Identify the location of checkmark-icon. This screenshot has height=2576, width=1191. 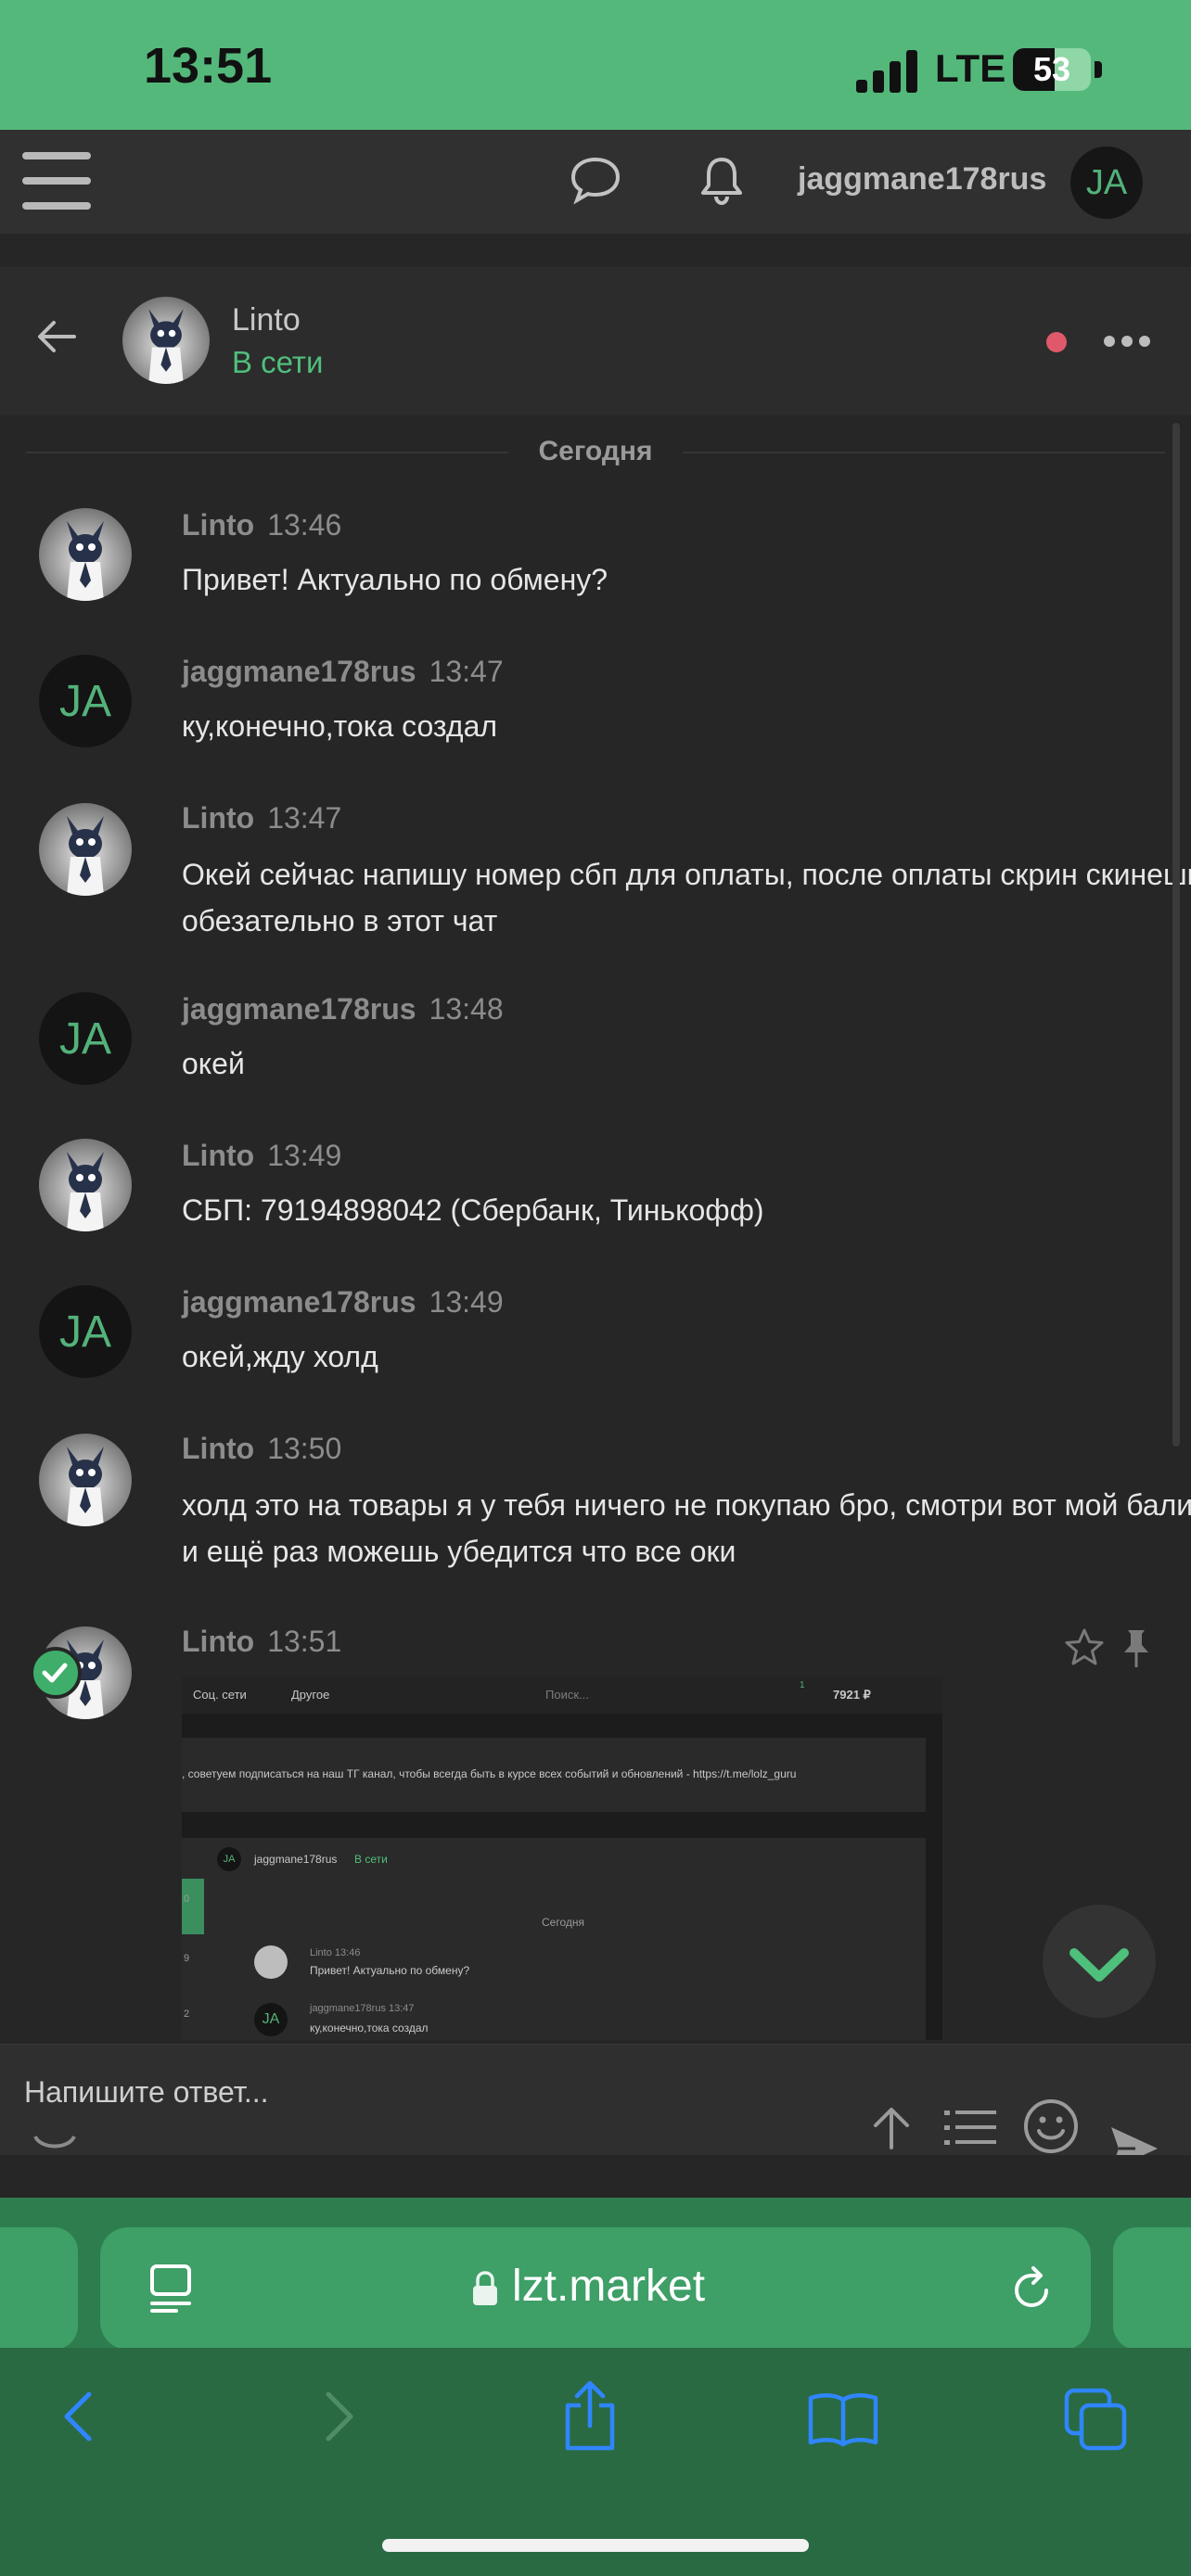
(56, 1673).